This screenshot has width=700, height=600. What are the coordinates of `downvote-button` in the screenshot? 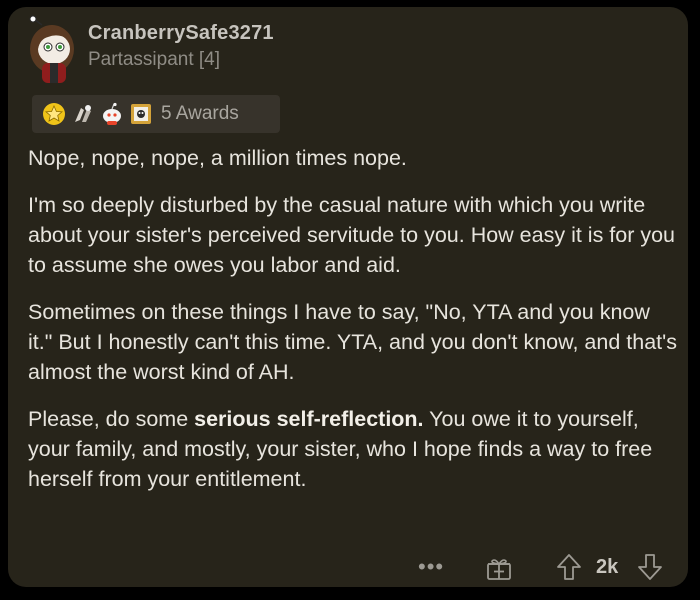 It's located at (650, 567).